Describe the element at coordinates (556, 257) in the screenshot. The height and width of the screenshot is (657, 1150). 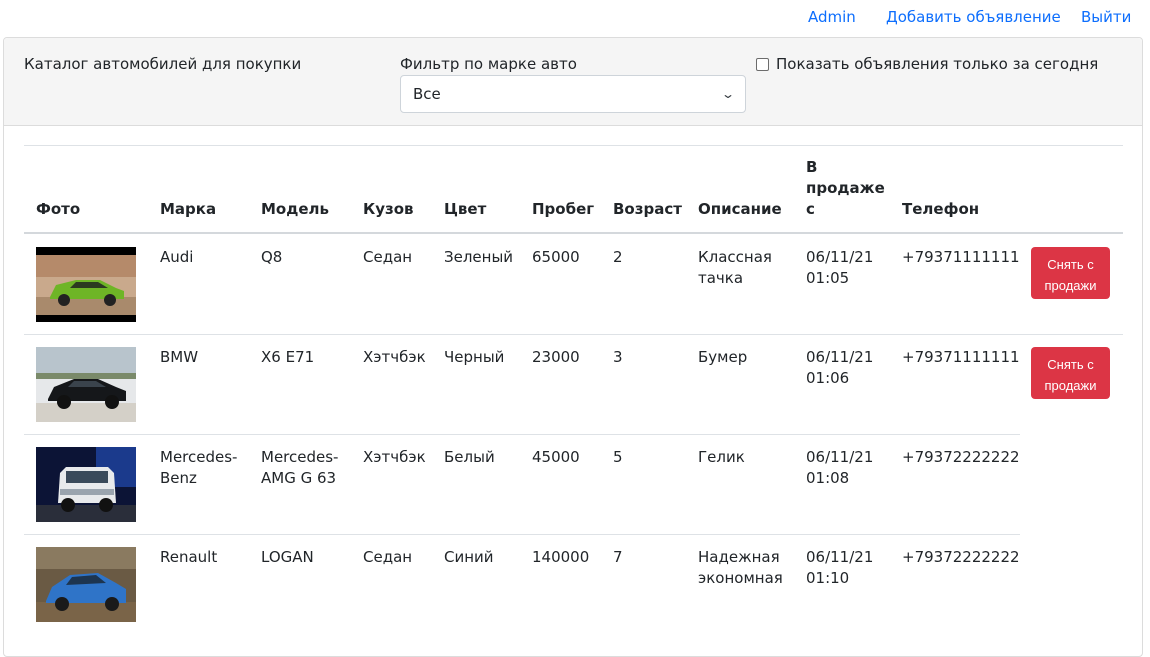
I see `cell-mileage: 65000` at that location.